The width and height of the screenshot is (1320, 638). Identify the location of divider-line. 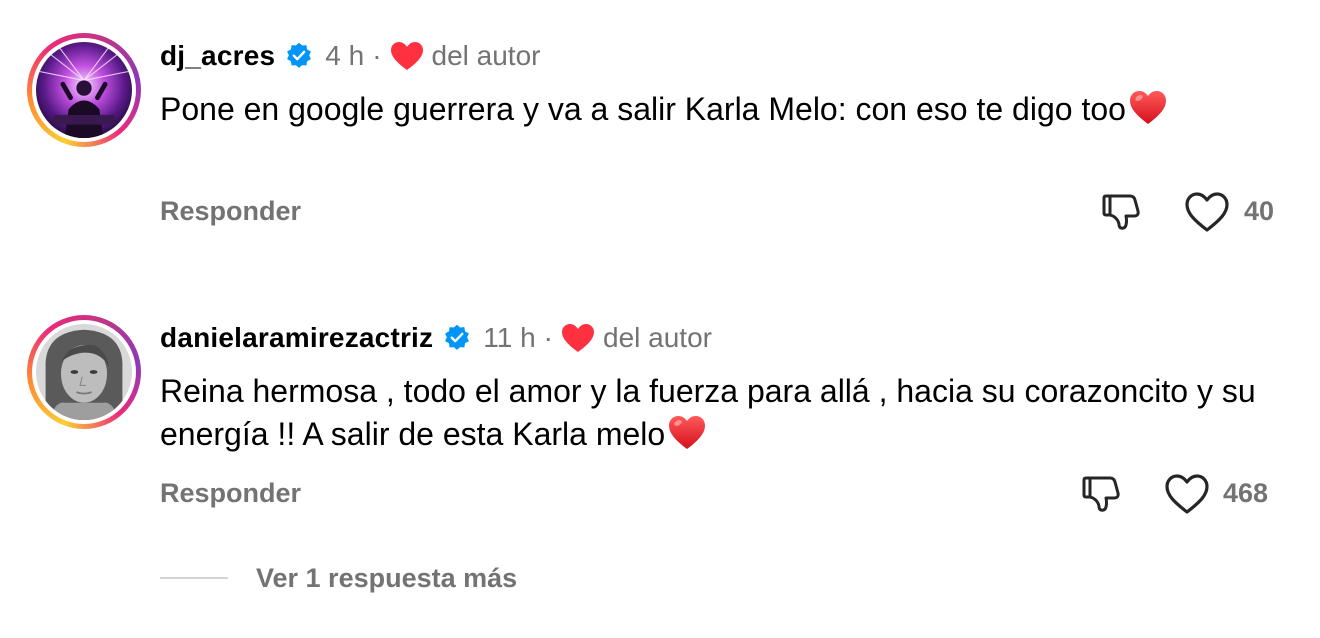
(194, 578).